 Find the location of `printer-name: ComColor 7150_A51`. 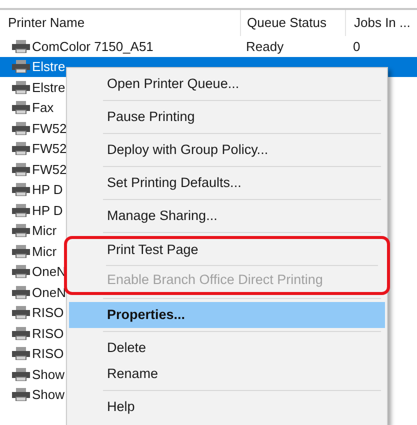

printer-name: ComColor 7150_A51 is located at coordinates (93, 47).